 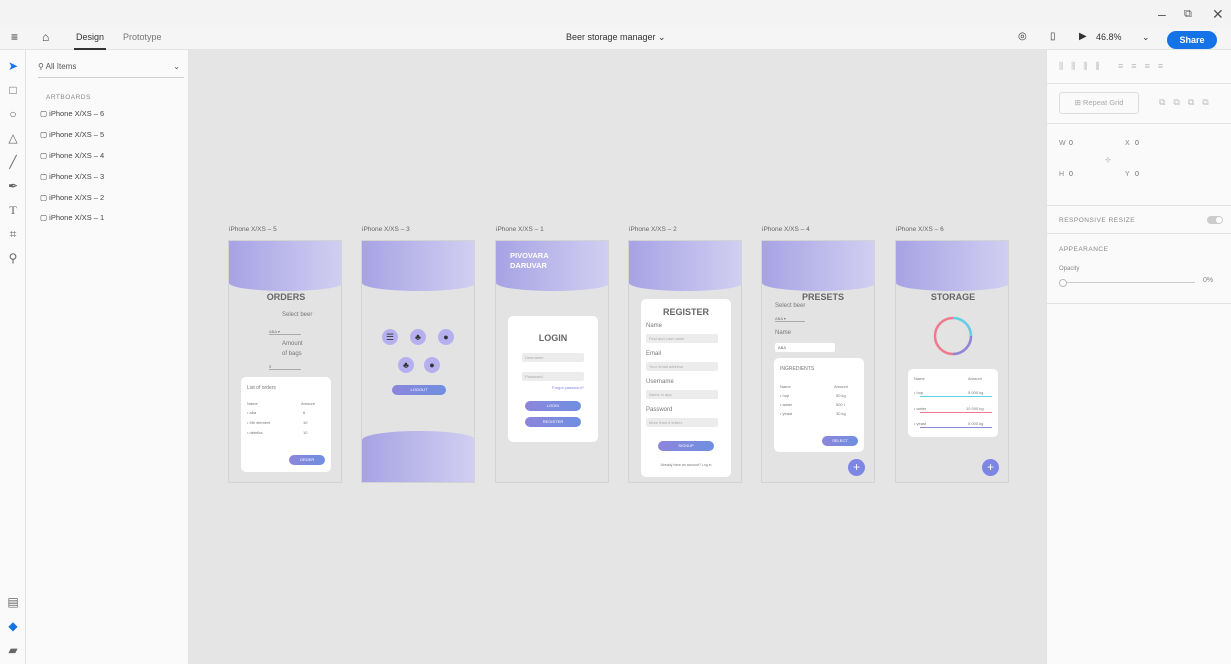 I want to click on layer-item: ▢ iPhone X/XS – 5, so click(x=72, y=134).